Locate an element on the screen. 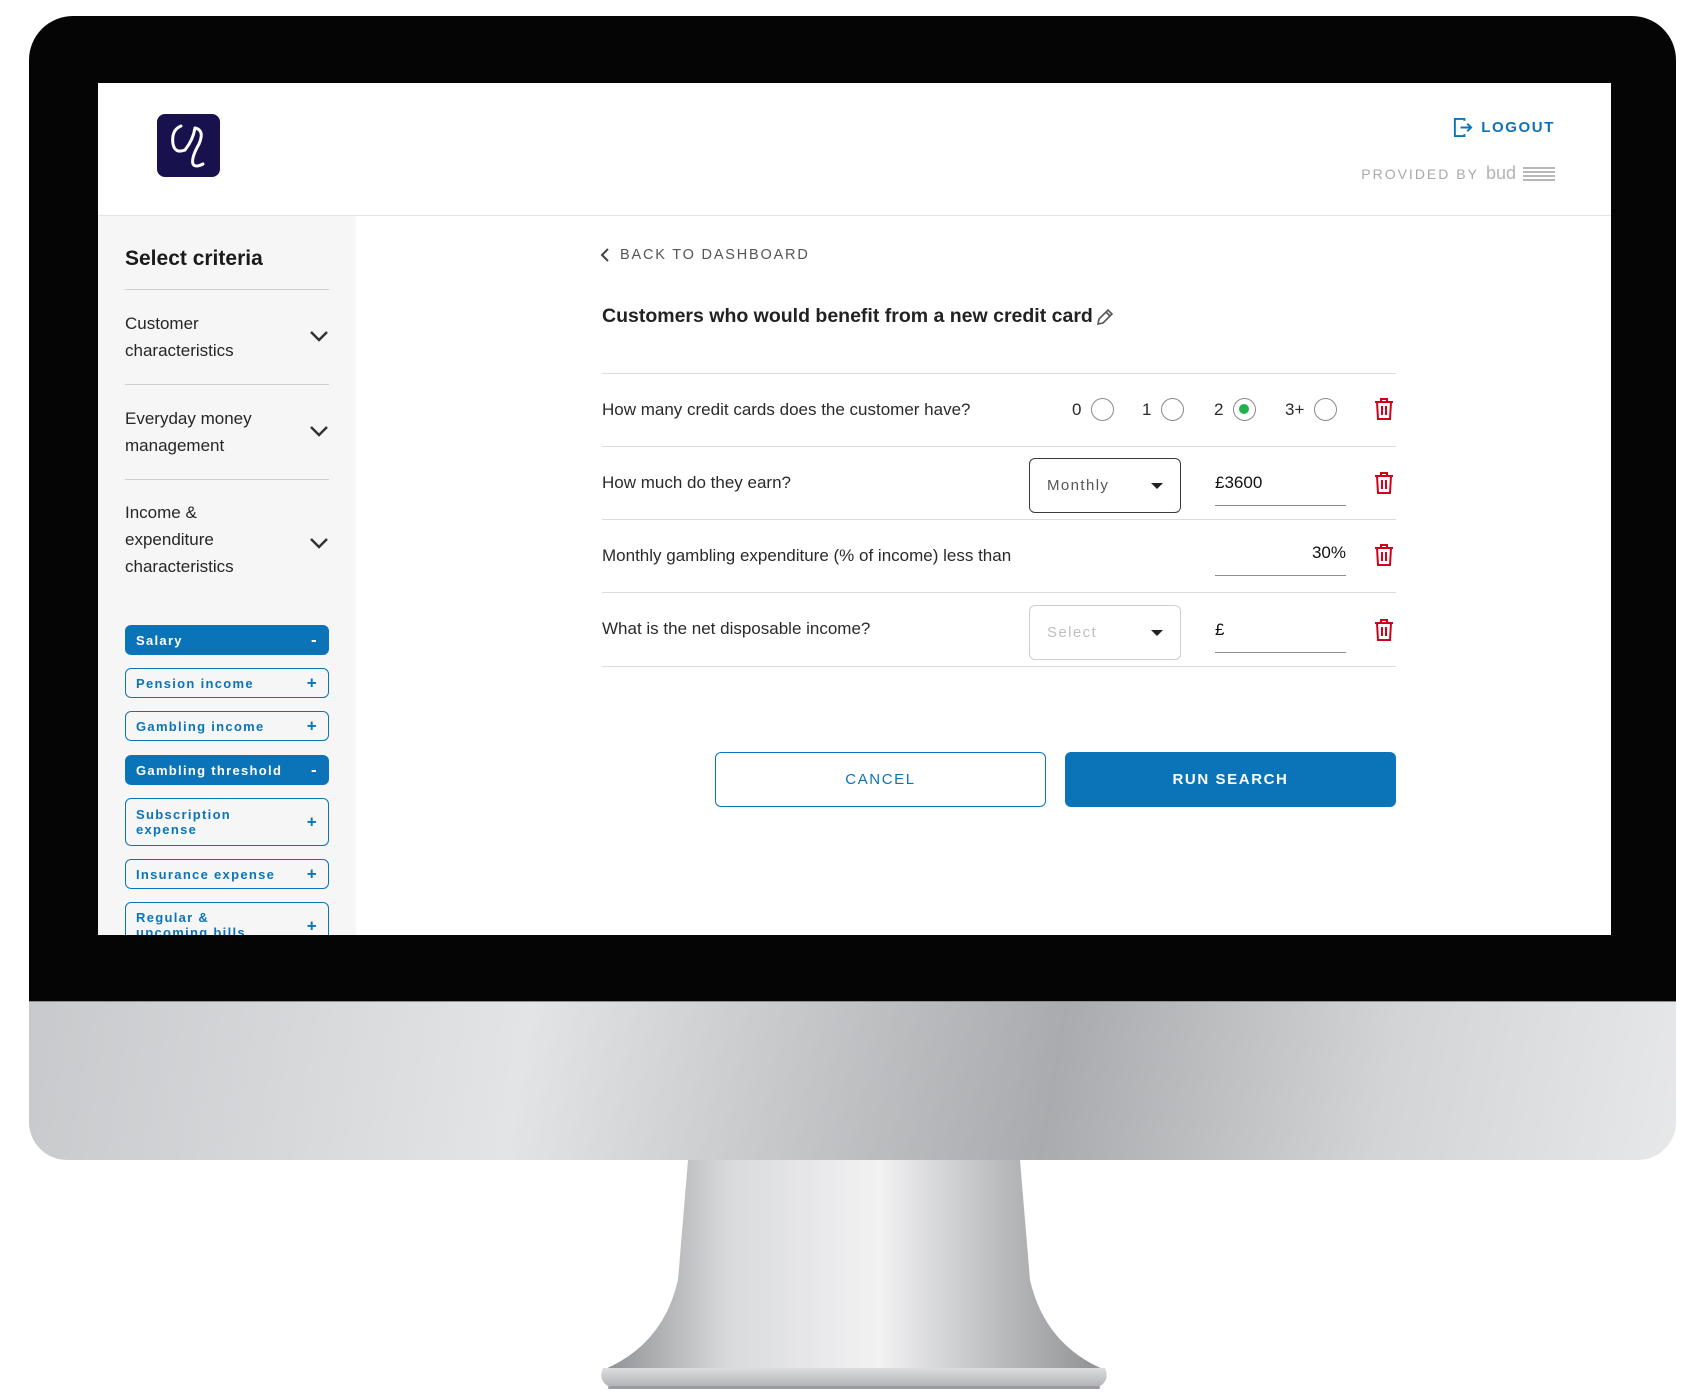 This screenshot has width=1700, height=1400. radio-option-1: 1 is located at coordinates (1163, 409).